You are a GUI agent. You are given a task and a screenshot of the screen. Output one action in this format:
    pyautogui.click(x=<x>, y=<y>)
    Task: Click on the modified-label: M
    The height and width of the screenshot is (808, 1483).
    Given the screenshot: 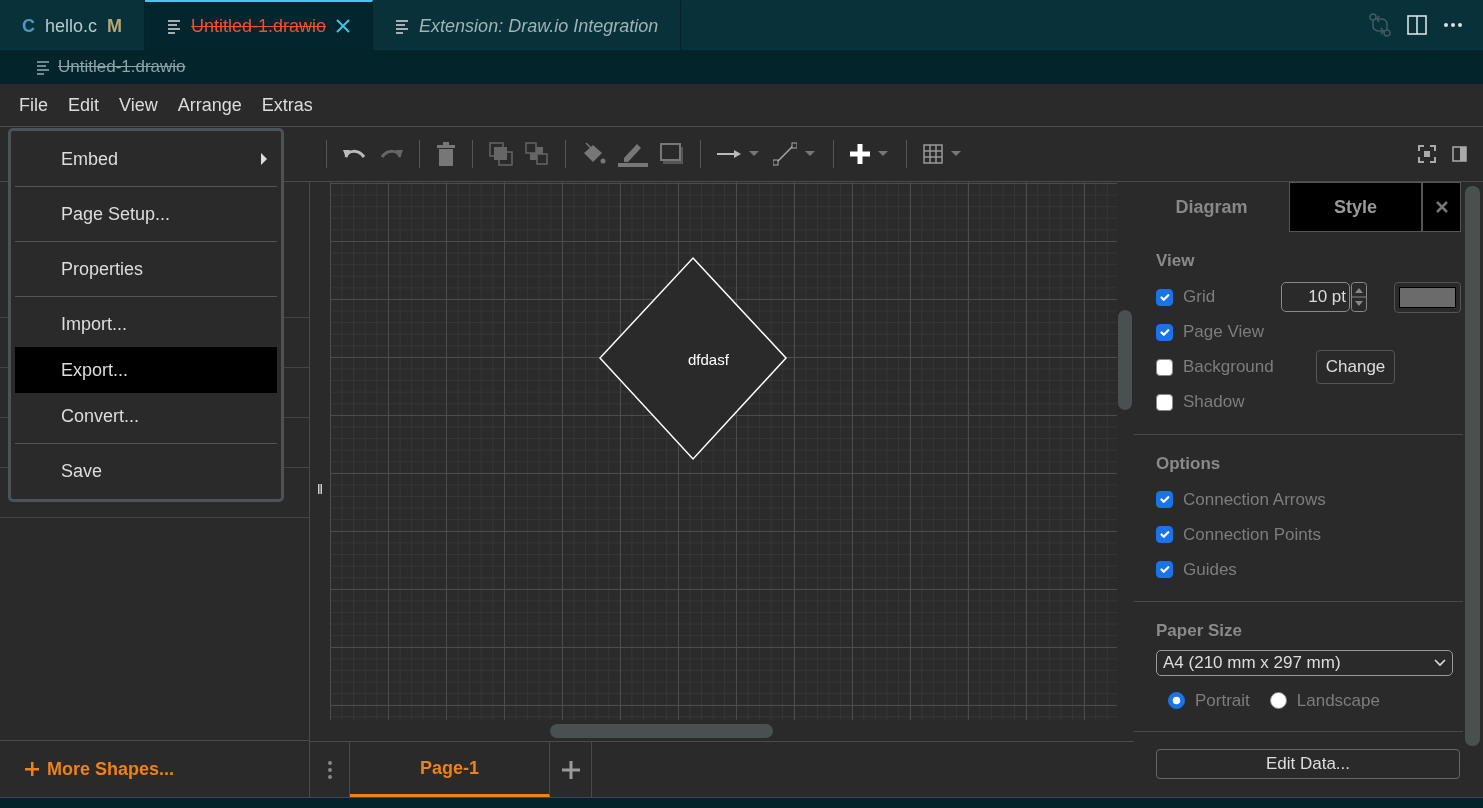 What is the action you would take?
    pyautogui.click(x=115, y=26)
    